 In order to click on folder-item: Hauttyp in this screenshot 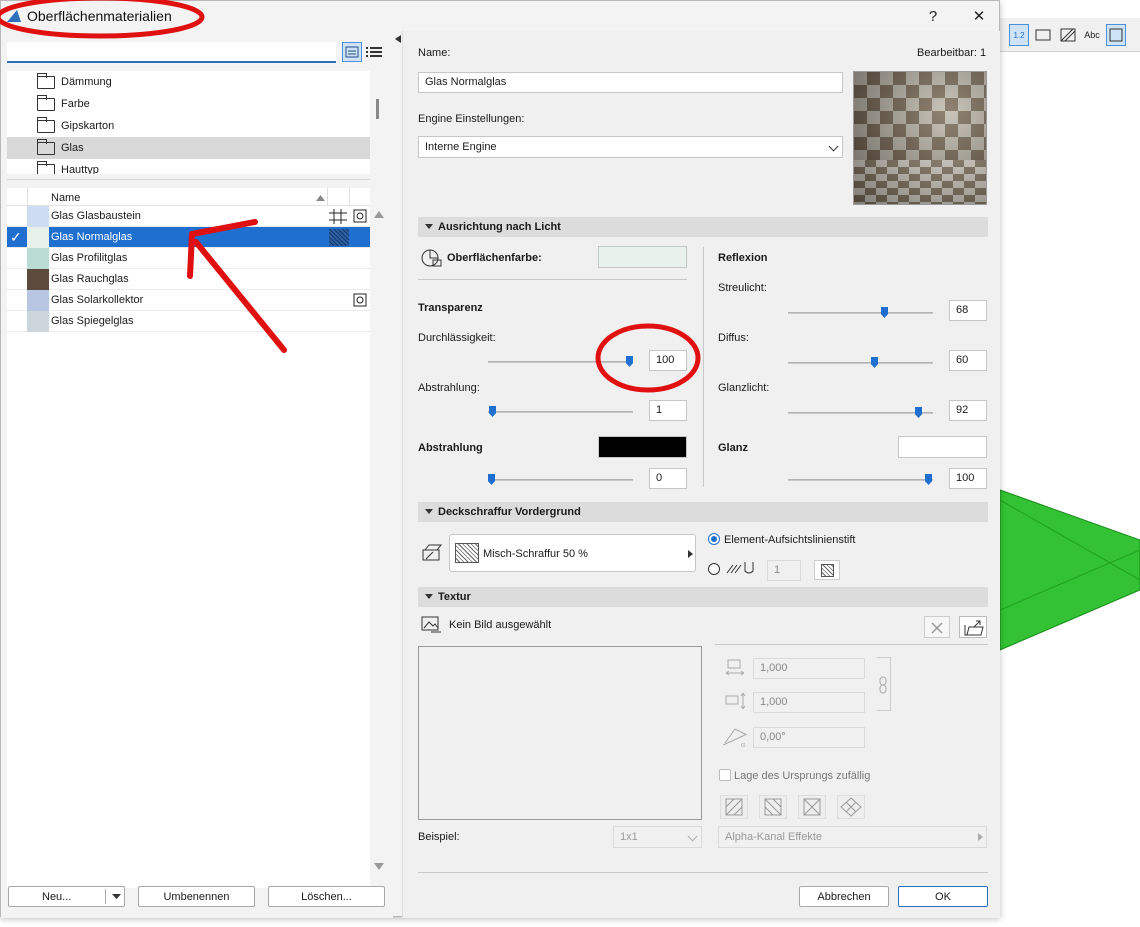, I will do `click(188, 166)`.